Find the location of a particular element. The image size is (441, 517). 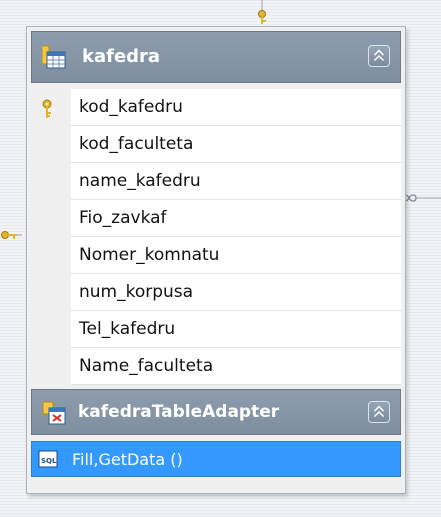

column-item: kod_faculteta is located at coordinates (236, 144).